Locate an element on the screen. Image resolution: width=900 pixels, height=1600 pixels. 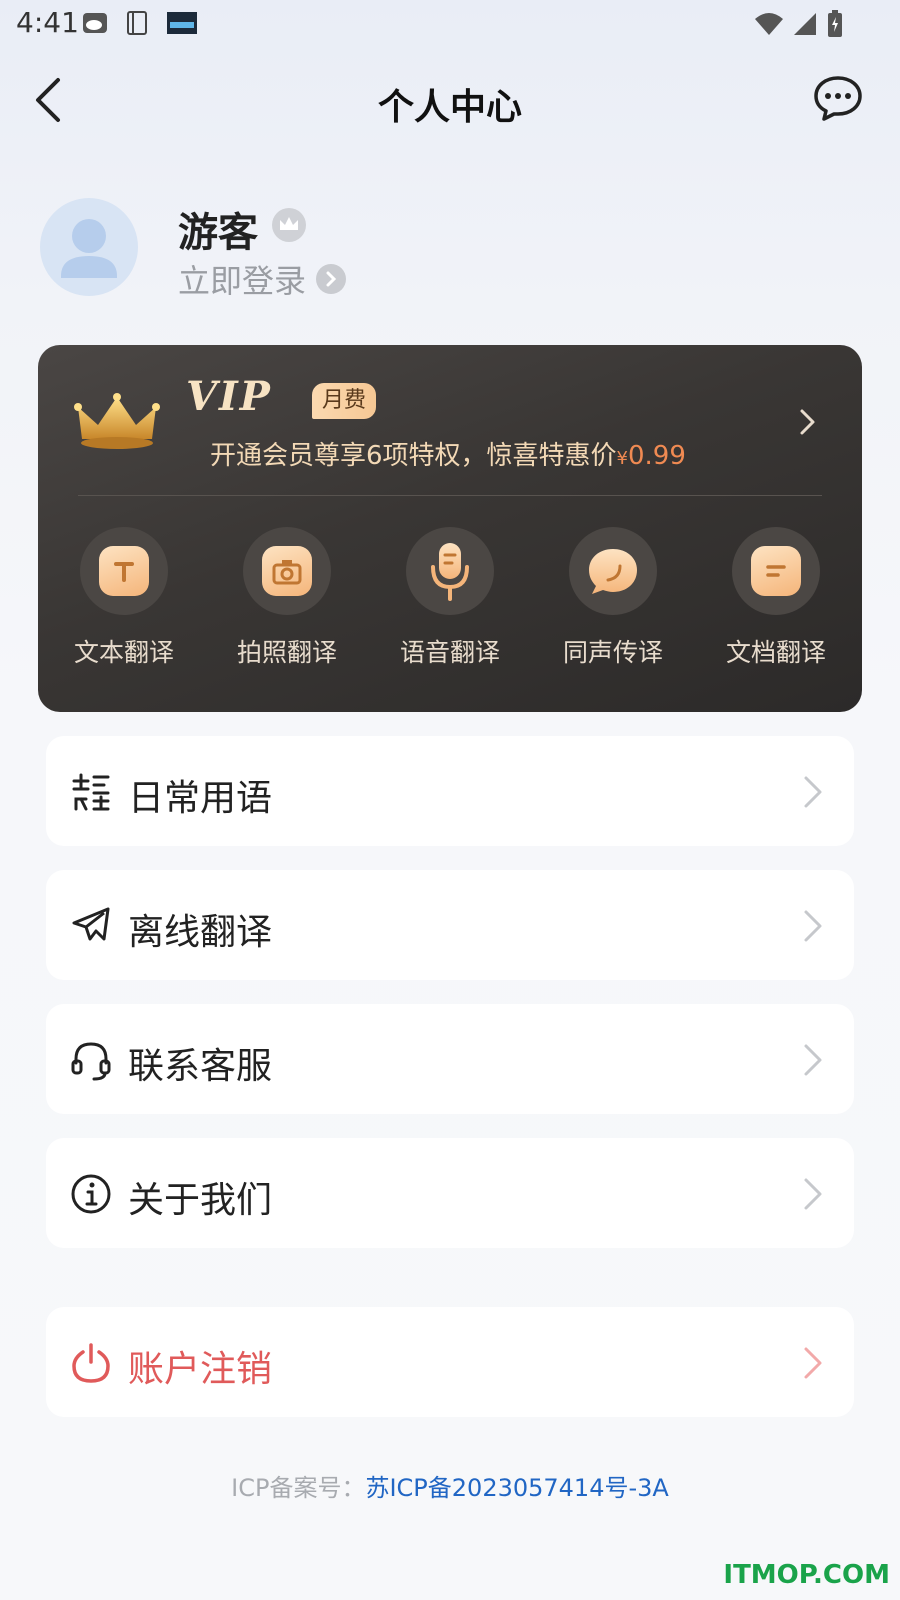
menu-label: 账户注销 is located at coordinates (200, 1369).